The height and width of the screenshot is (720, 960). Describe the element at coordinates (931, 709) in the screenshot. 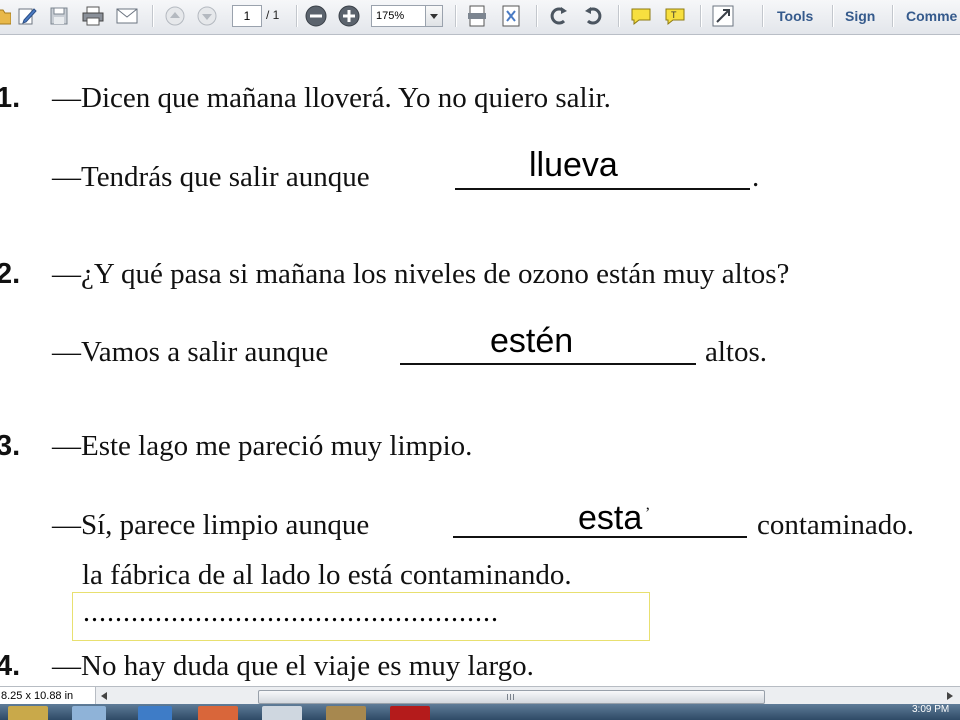

I see `clock: 3:09 PM` at that location.